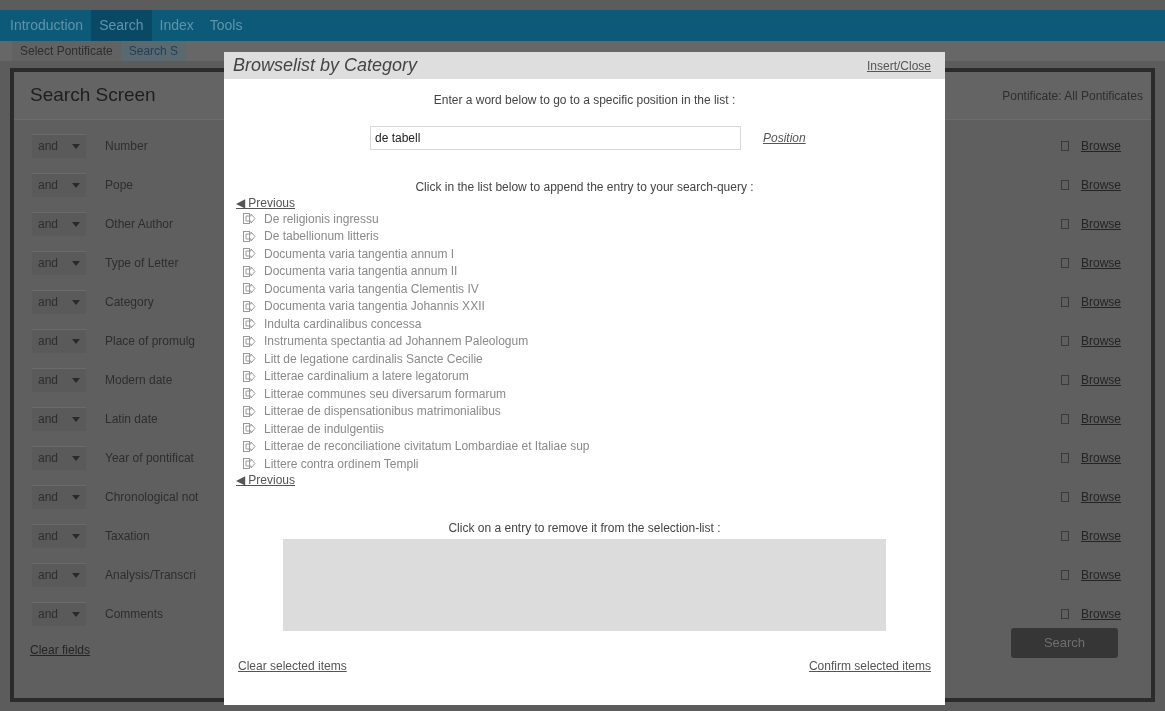 This screenshot has width=1165, height=711. What do you see at coordinates (584, 187) in the screenshot?
I see `list-hint: Click in the list below to append the entry to your search-query :` at bounding box center [584, 187].